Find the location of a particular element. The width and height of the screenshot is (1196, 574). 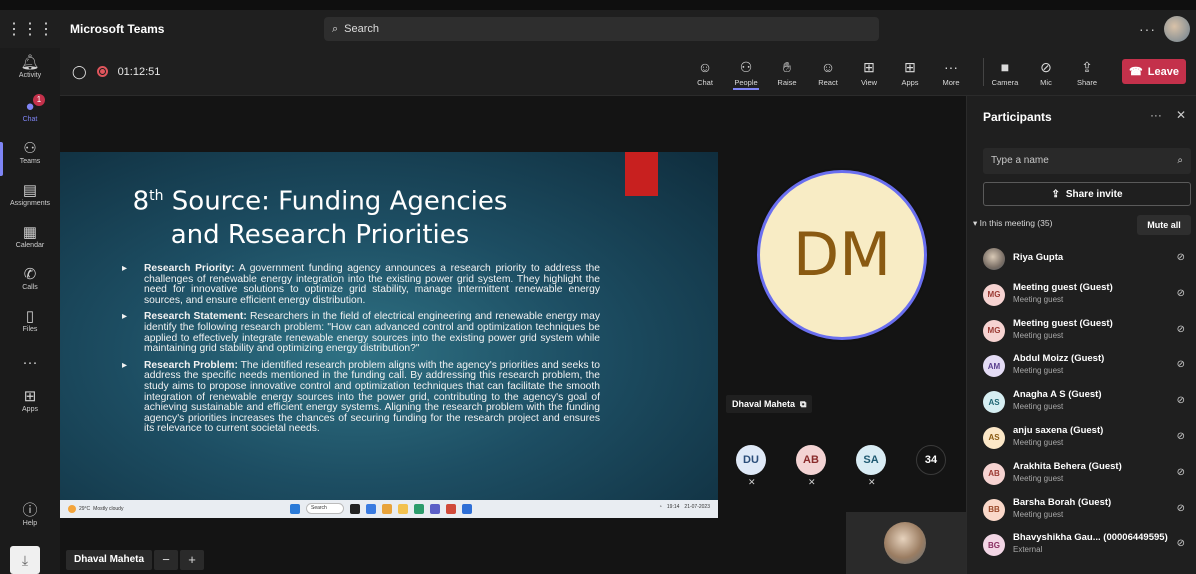

chat-icon: ☺ is located at coordinates (705, 66).